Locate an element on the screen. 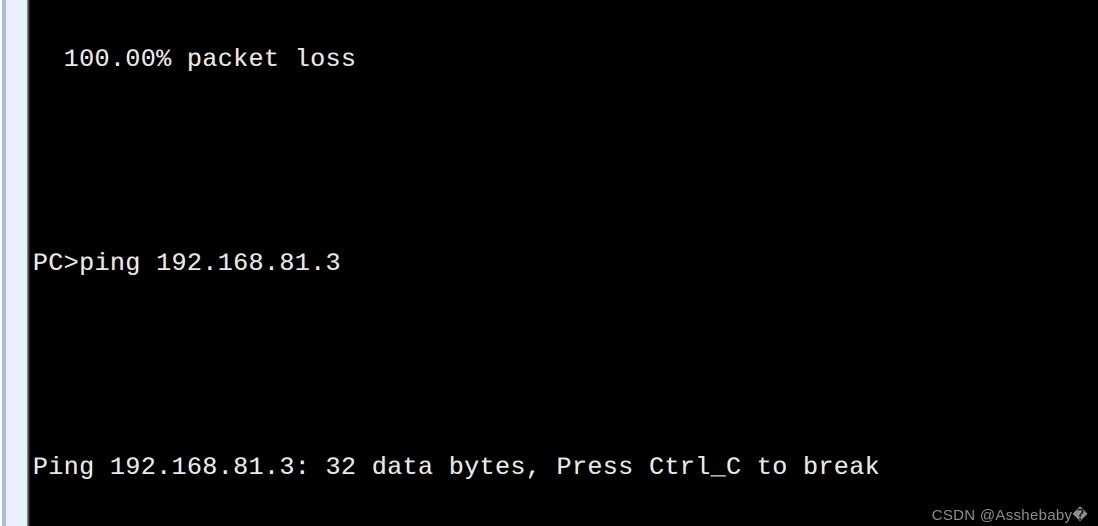 The height and width of the screenshot is (526, 1098). window-border-band-pale is located at coordinates (16, 263).